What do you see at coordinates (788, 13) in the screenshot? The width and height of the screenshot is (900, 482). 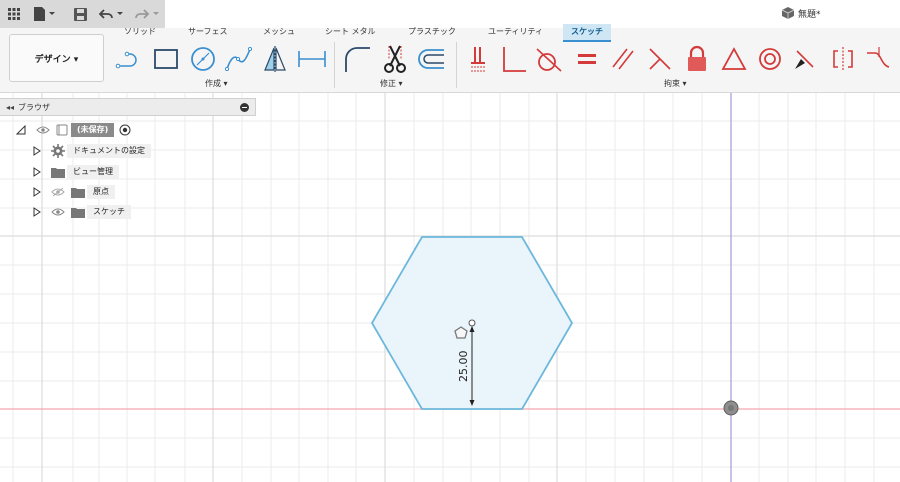 I see `cube-icon` at bounding box center [788, 13].